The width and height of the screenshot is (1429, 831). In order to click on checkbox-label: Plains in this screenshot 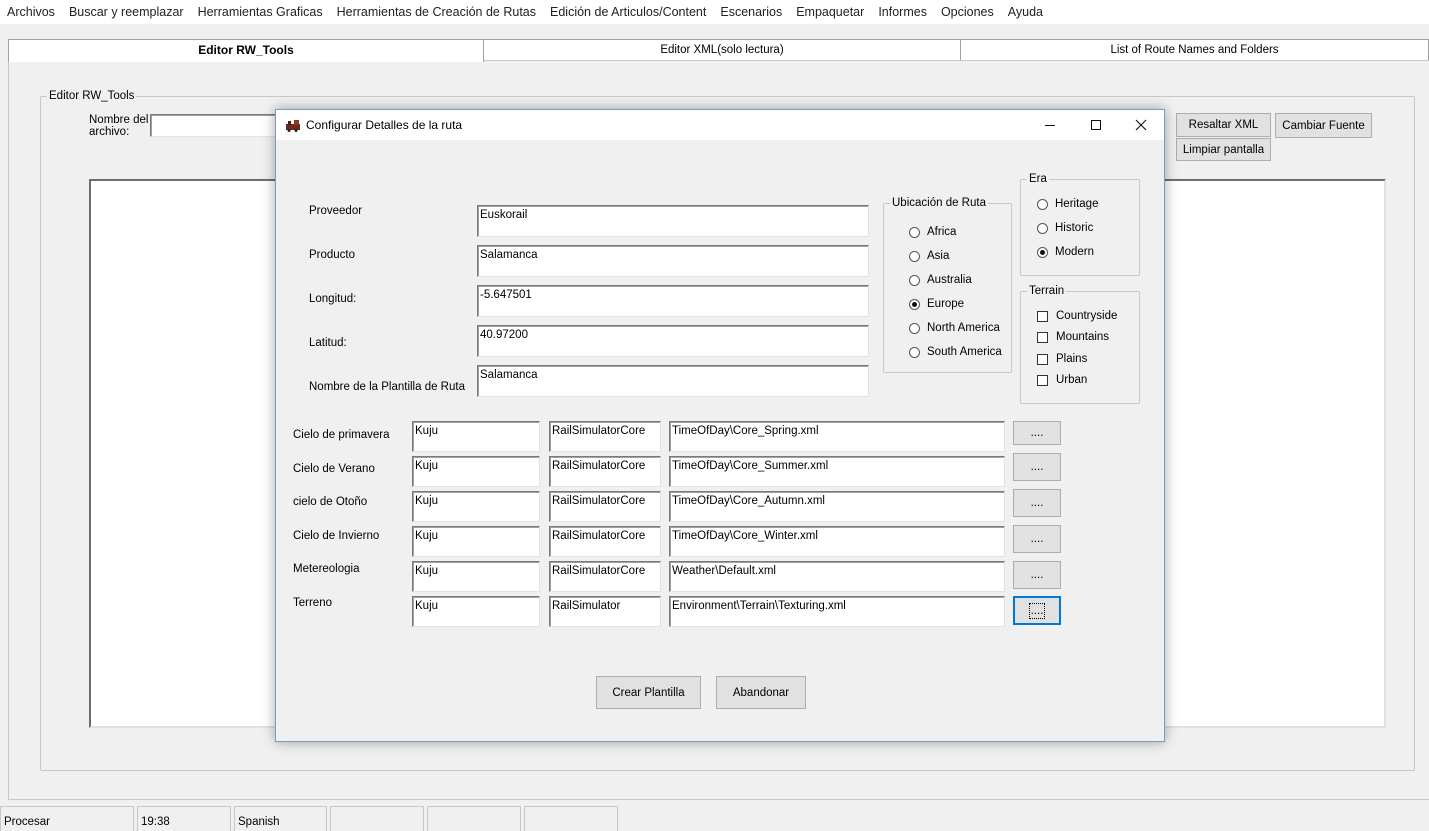, I will do `click(1072, 359)`.